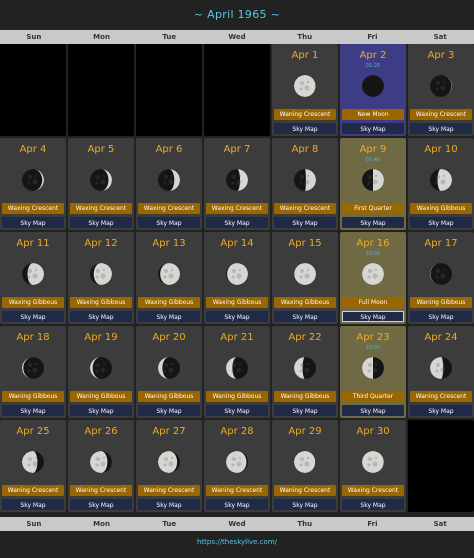 This screenshot has height=558, width=474. Describe the element at coordinates (441, 149) in the screenshot. I see `day-date: Apr 10` at that location.